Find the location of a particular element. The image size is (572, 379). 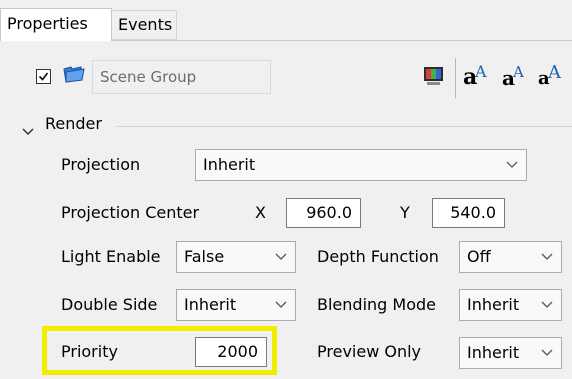

light-enable-select: False is located at coordinates (236, 257).